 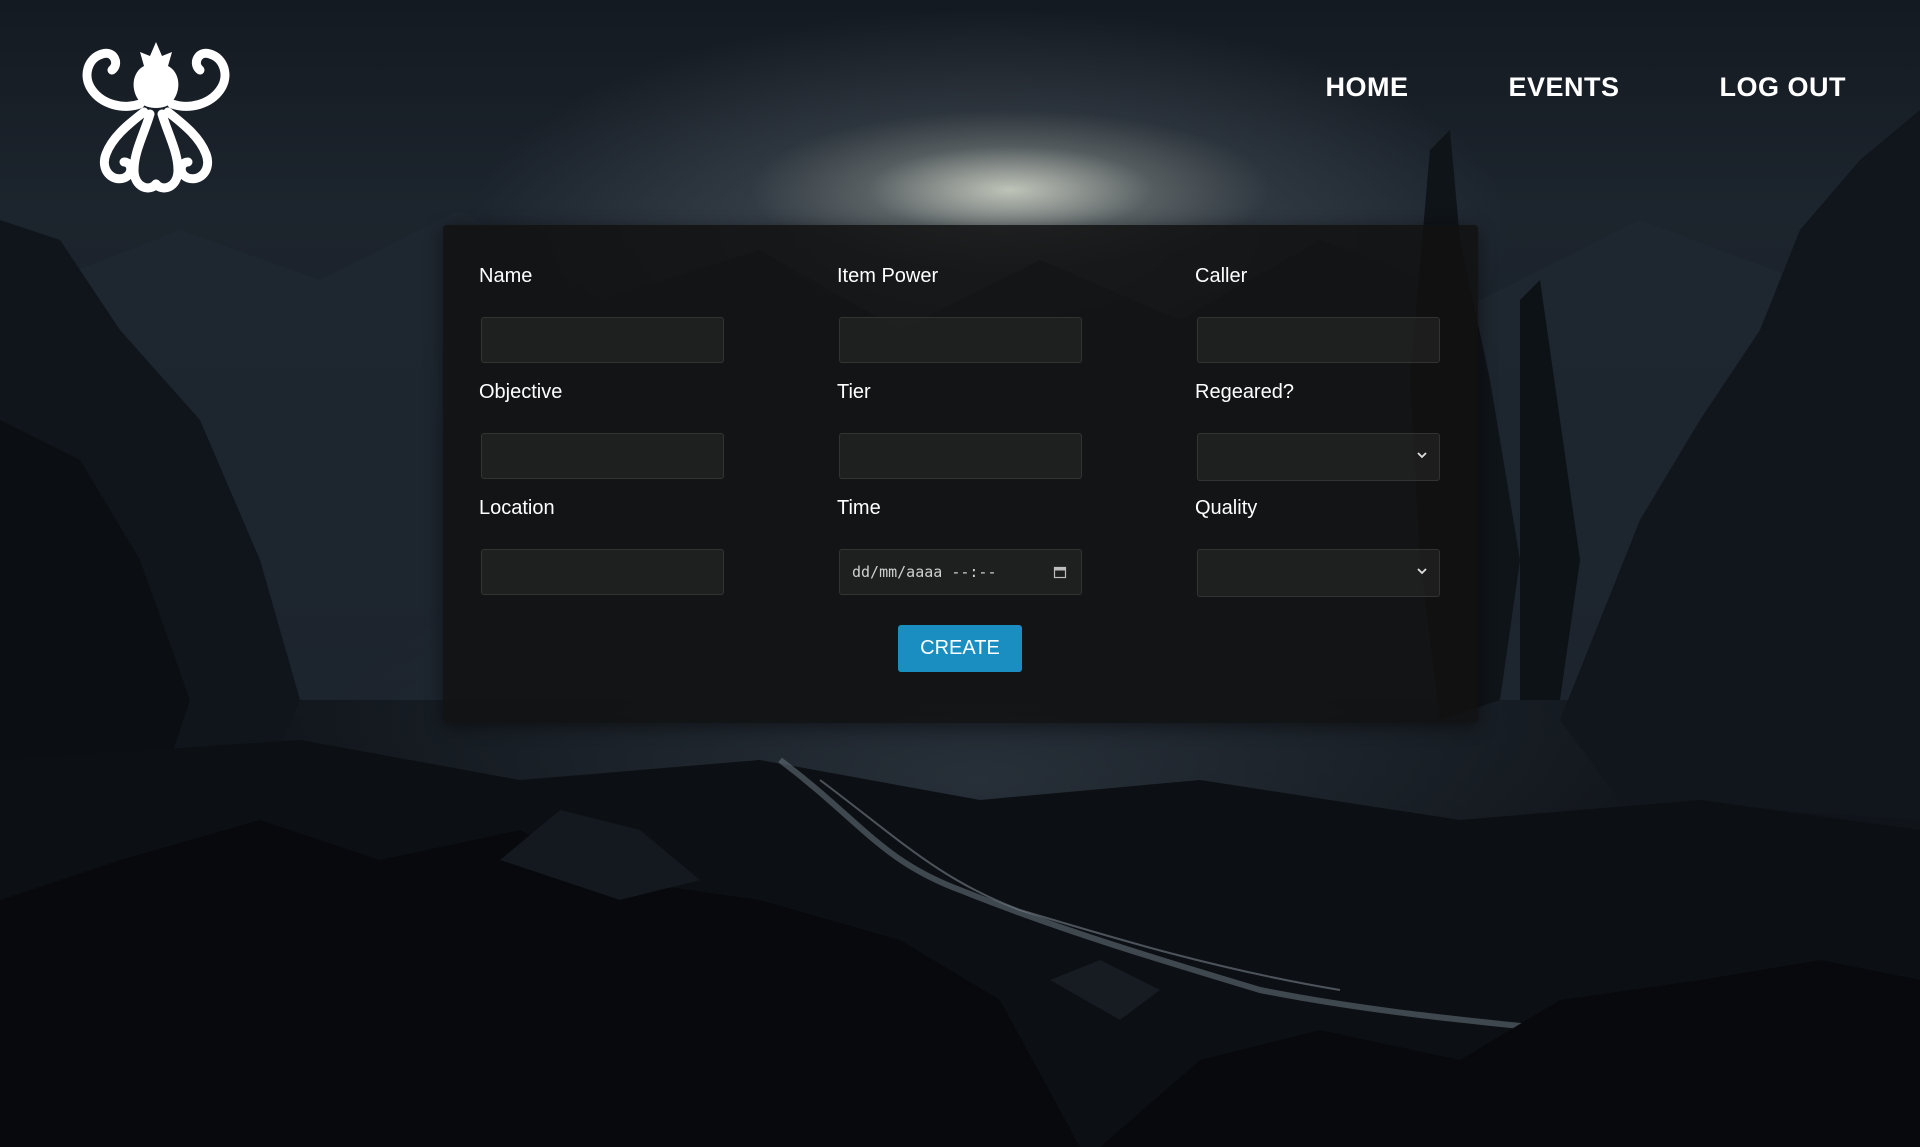 I want to click on time-placeholder: dd/mm/aaaa --:--, so click(x=924, y=572).